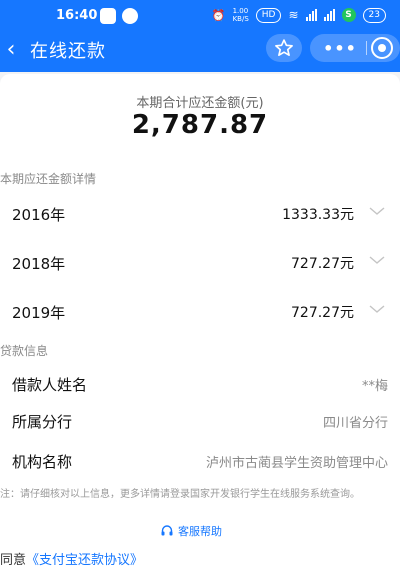 The image size is (400, 579). Describe the element at coordinates (355, 423) in the screenshot. I see `info-value: 四川省分行` at that location.